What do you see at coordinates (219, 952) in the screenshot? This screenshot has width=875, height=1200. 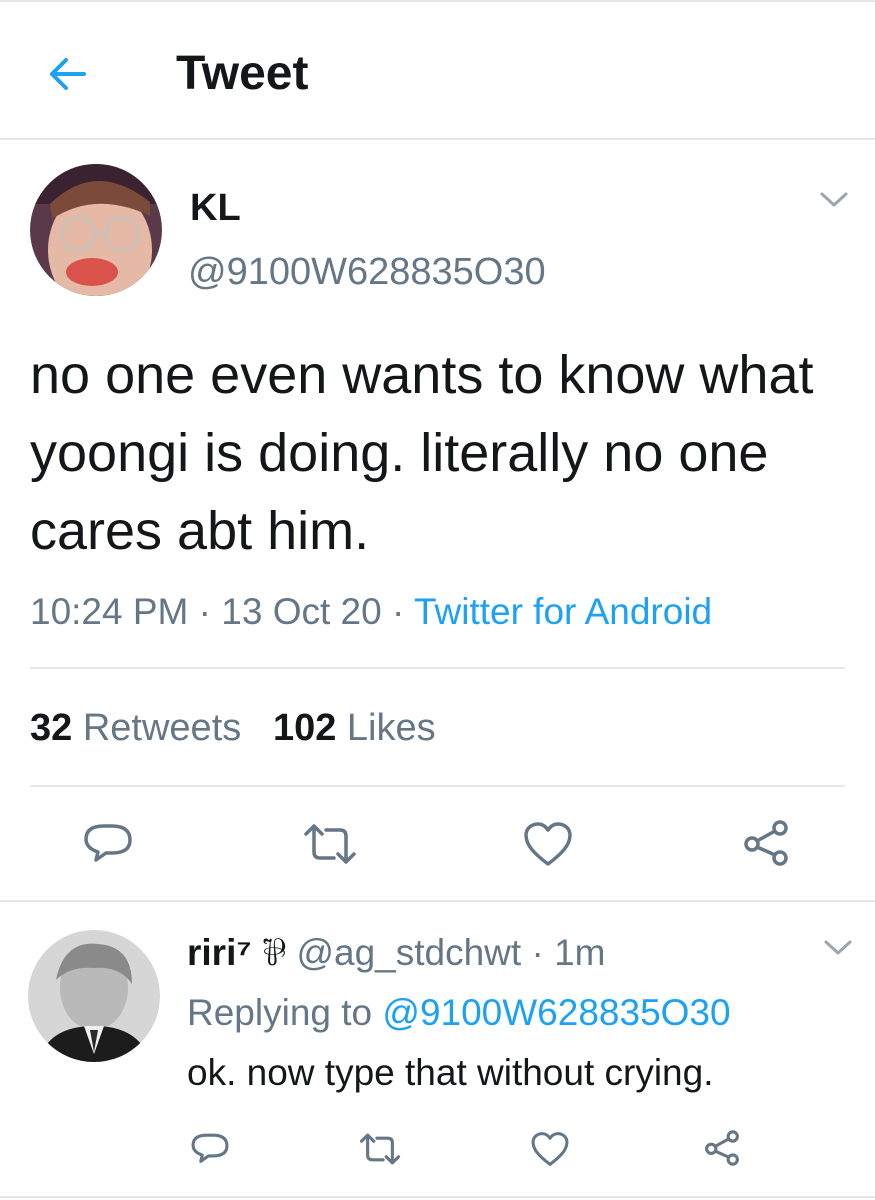 I see `reply-author-name: riri⁷` at bounding box center [219, 952].